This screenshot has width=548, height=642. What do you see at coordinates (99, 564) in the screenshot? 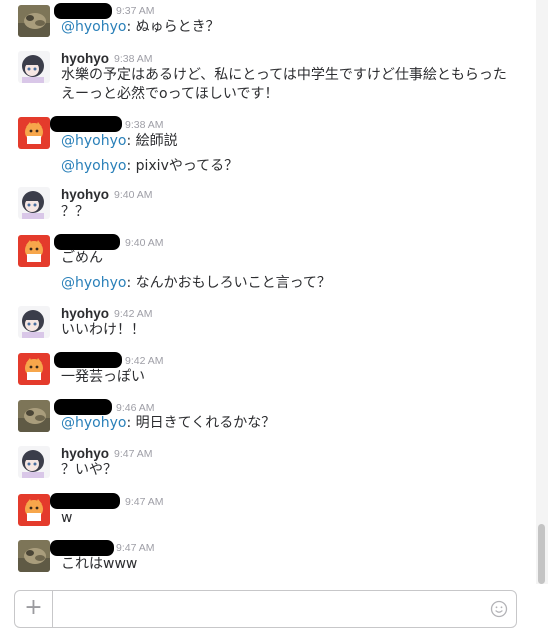
I see `message-text: これはwww` at bounding box center [99, 564].